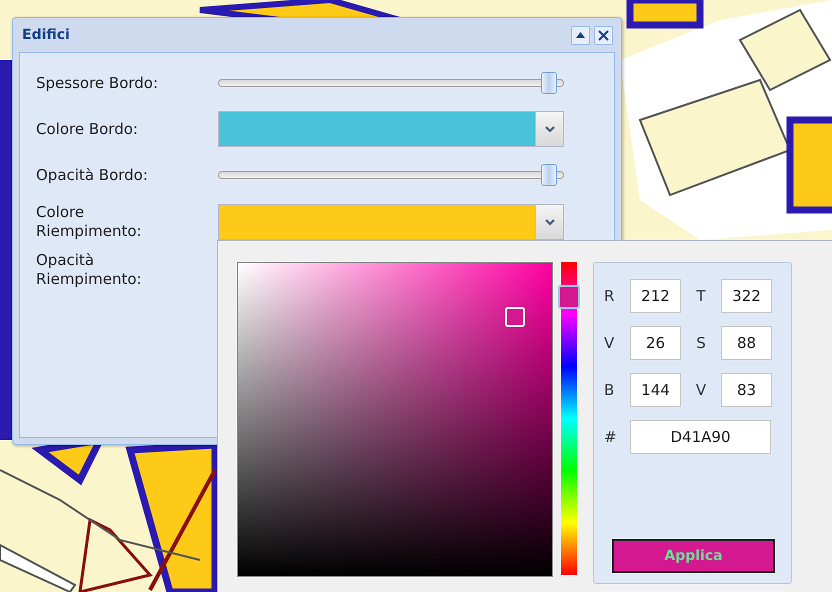  What do you see at coordinates (609, 390) in the screenshot?
I see `field-label: B` at bounding box center [609, 390].